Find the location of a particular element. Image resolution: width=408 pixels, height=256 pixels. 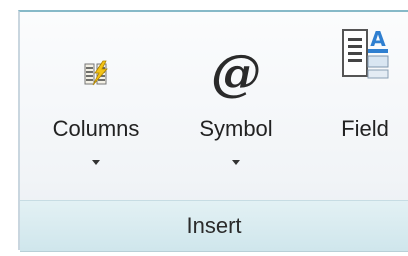

field-label: Field is located at coordinates (365, 128).